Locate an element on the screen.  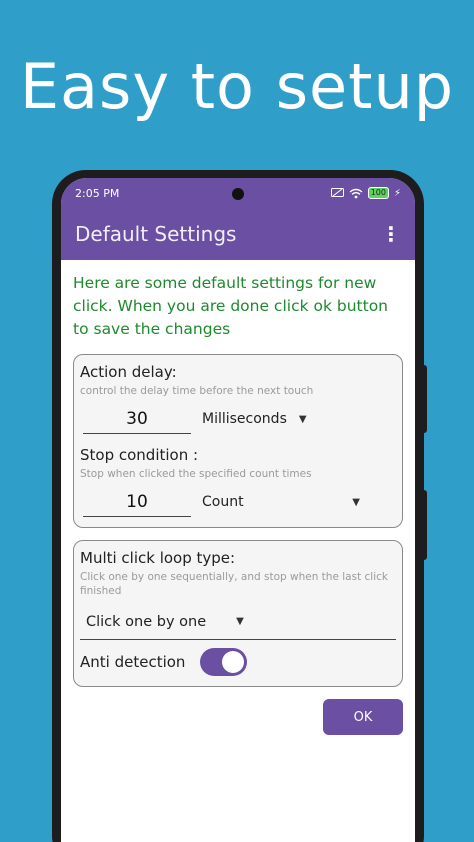
battery-icon: 100 is located at coordinates (378, 193).